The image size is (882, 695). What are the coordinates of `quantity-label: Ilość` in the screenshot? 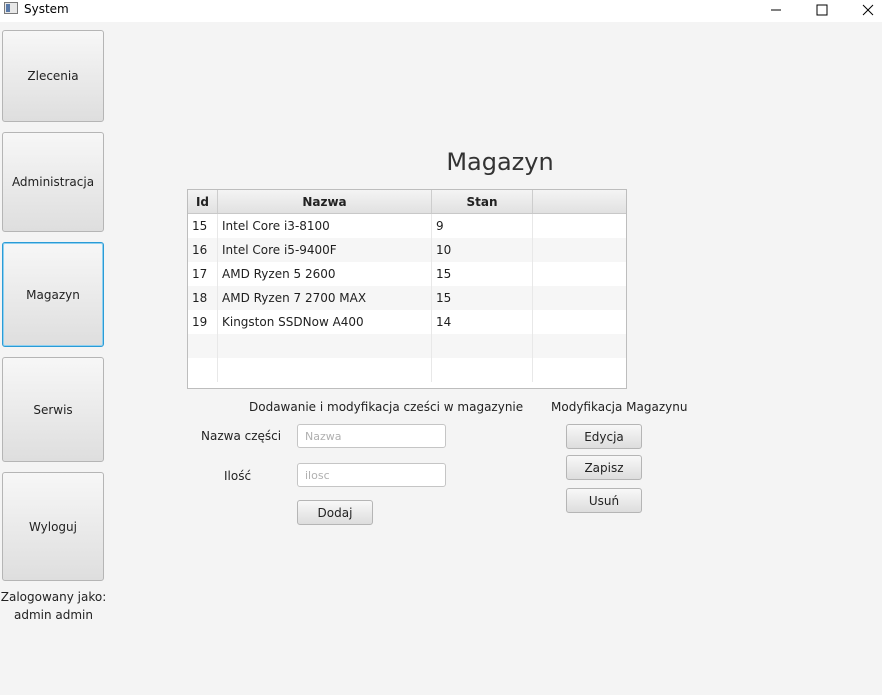 It's located at (238, 476).